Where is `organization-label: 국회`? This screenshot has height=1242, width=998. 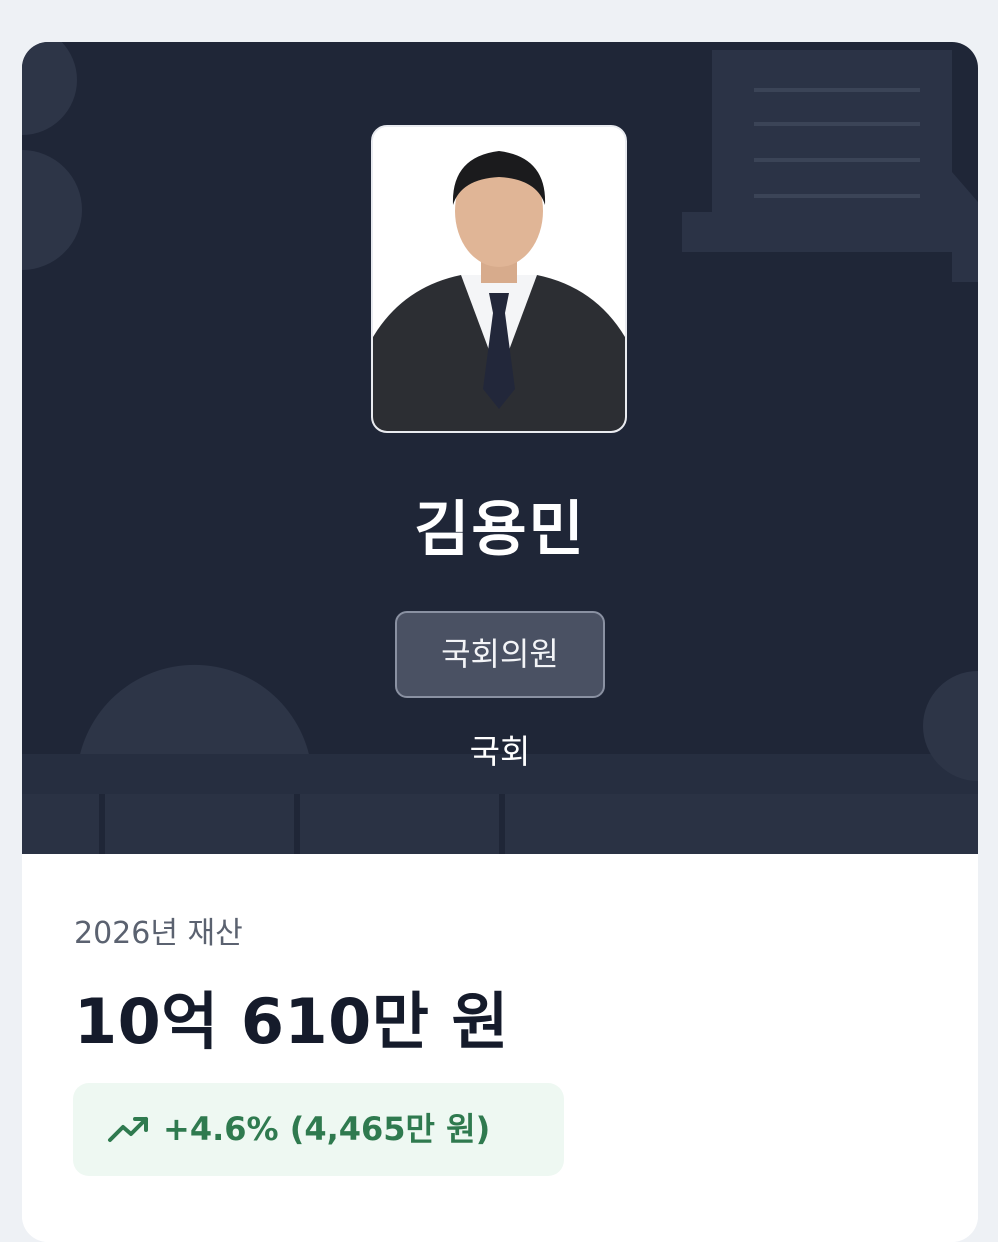 organization-label: 국회 is located at coordinates (500, 751).